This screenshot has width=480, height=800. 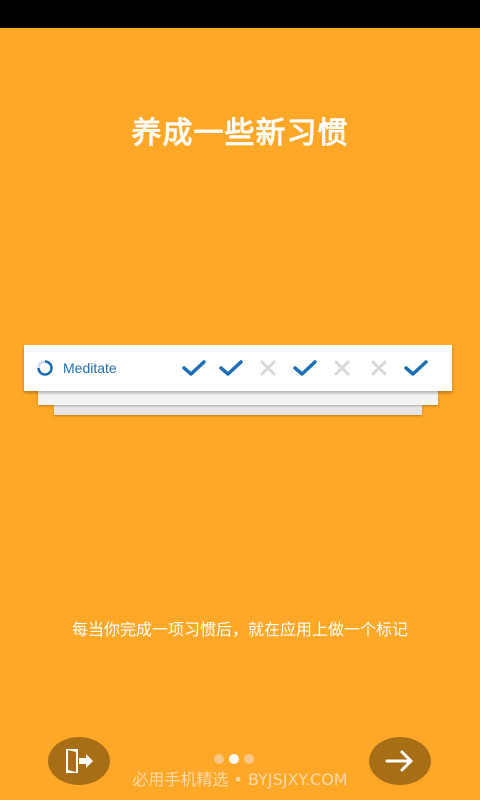 I want to click on habit-card: Meditate, so click(x=238, y=368).